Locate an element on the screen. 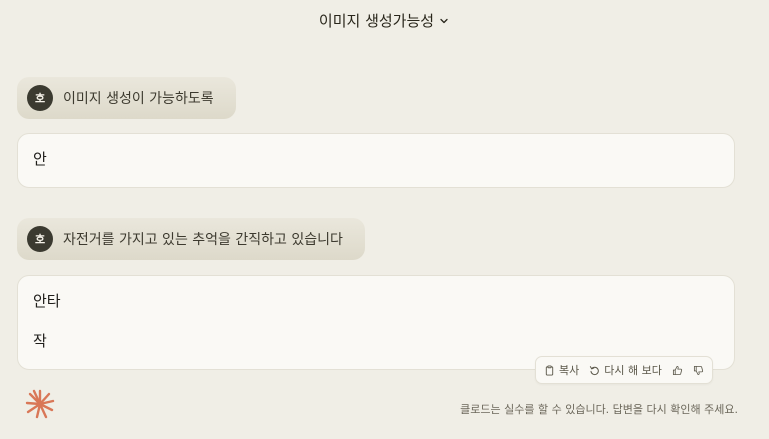  retry-button: 다시 해 보다 is located at coordinates (625, 370).